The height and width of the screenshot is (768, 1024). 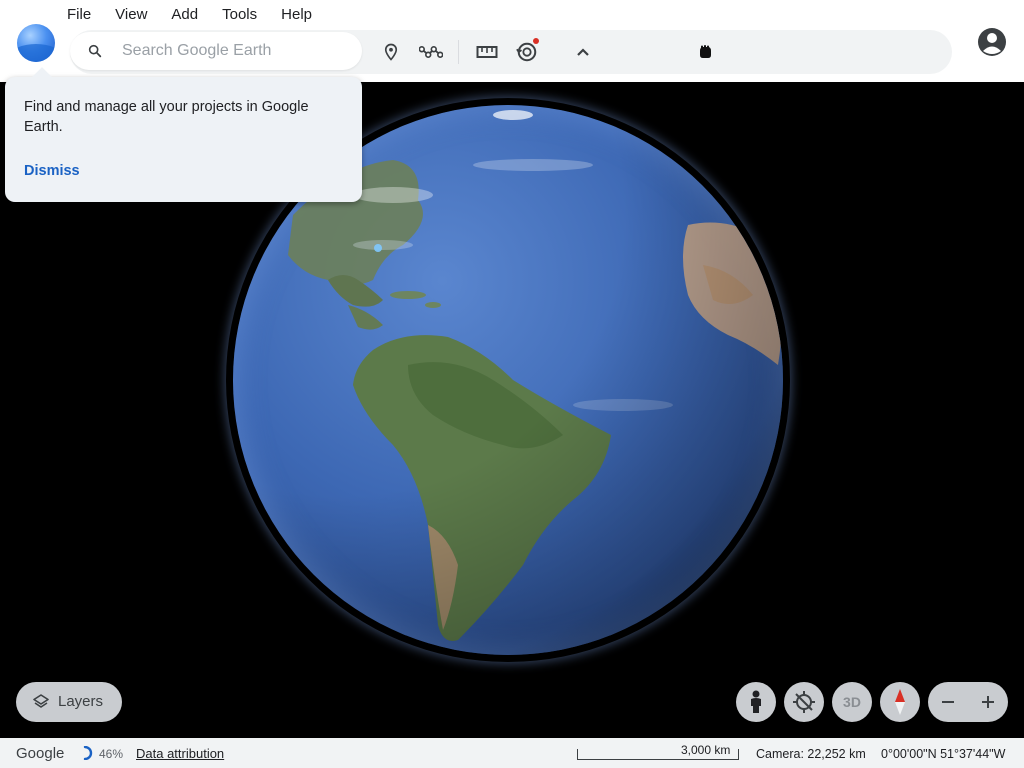 I want to click on toggle-3d-button: 3D, so click(x=852, y=702).